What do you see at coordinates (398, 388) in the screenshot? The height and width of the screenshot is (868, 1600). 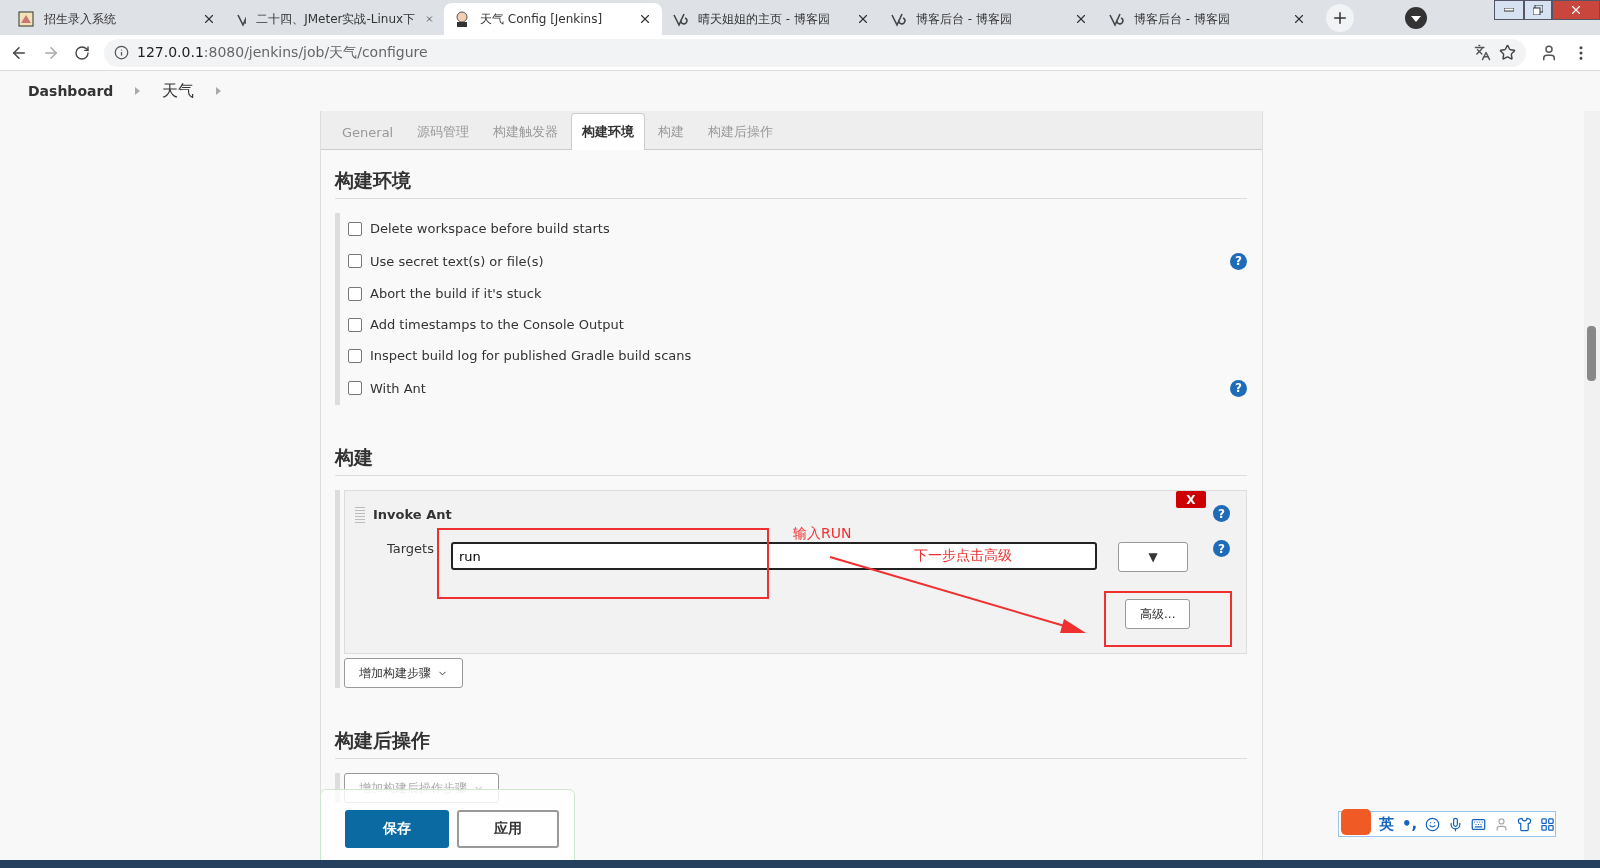 I see `option-label: With Ant` at bounding box center [398, 388].